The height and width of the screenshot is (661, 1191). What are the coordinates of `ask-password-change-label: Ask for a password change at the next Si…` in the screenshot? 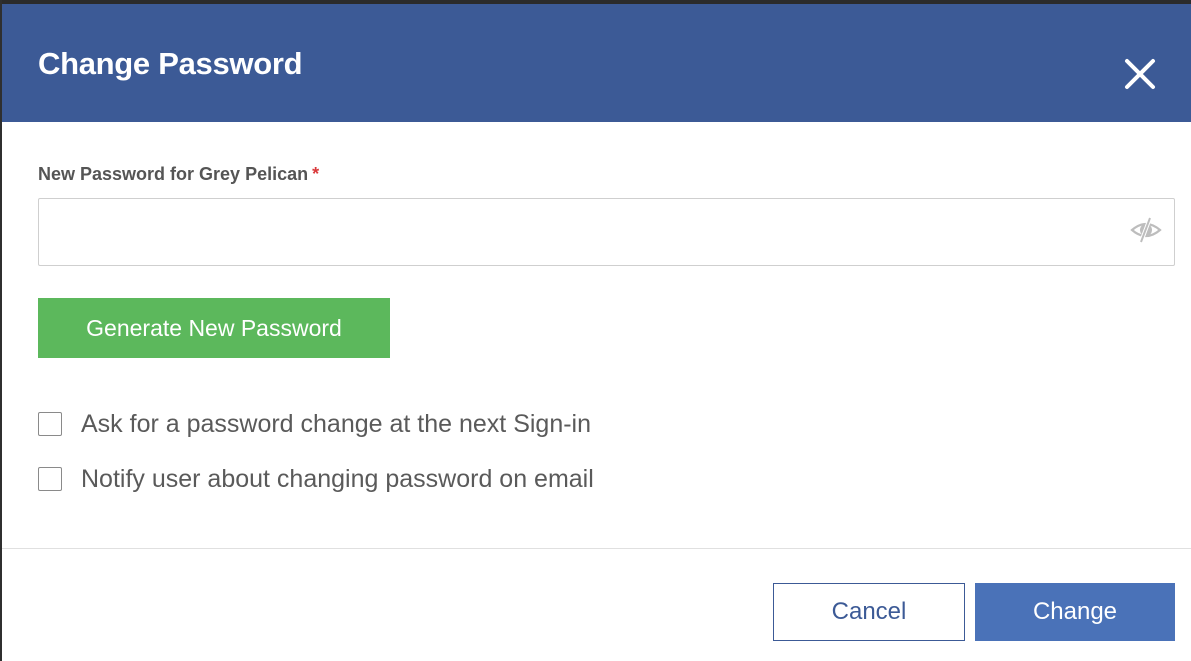 It's located at (336, 423).